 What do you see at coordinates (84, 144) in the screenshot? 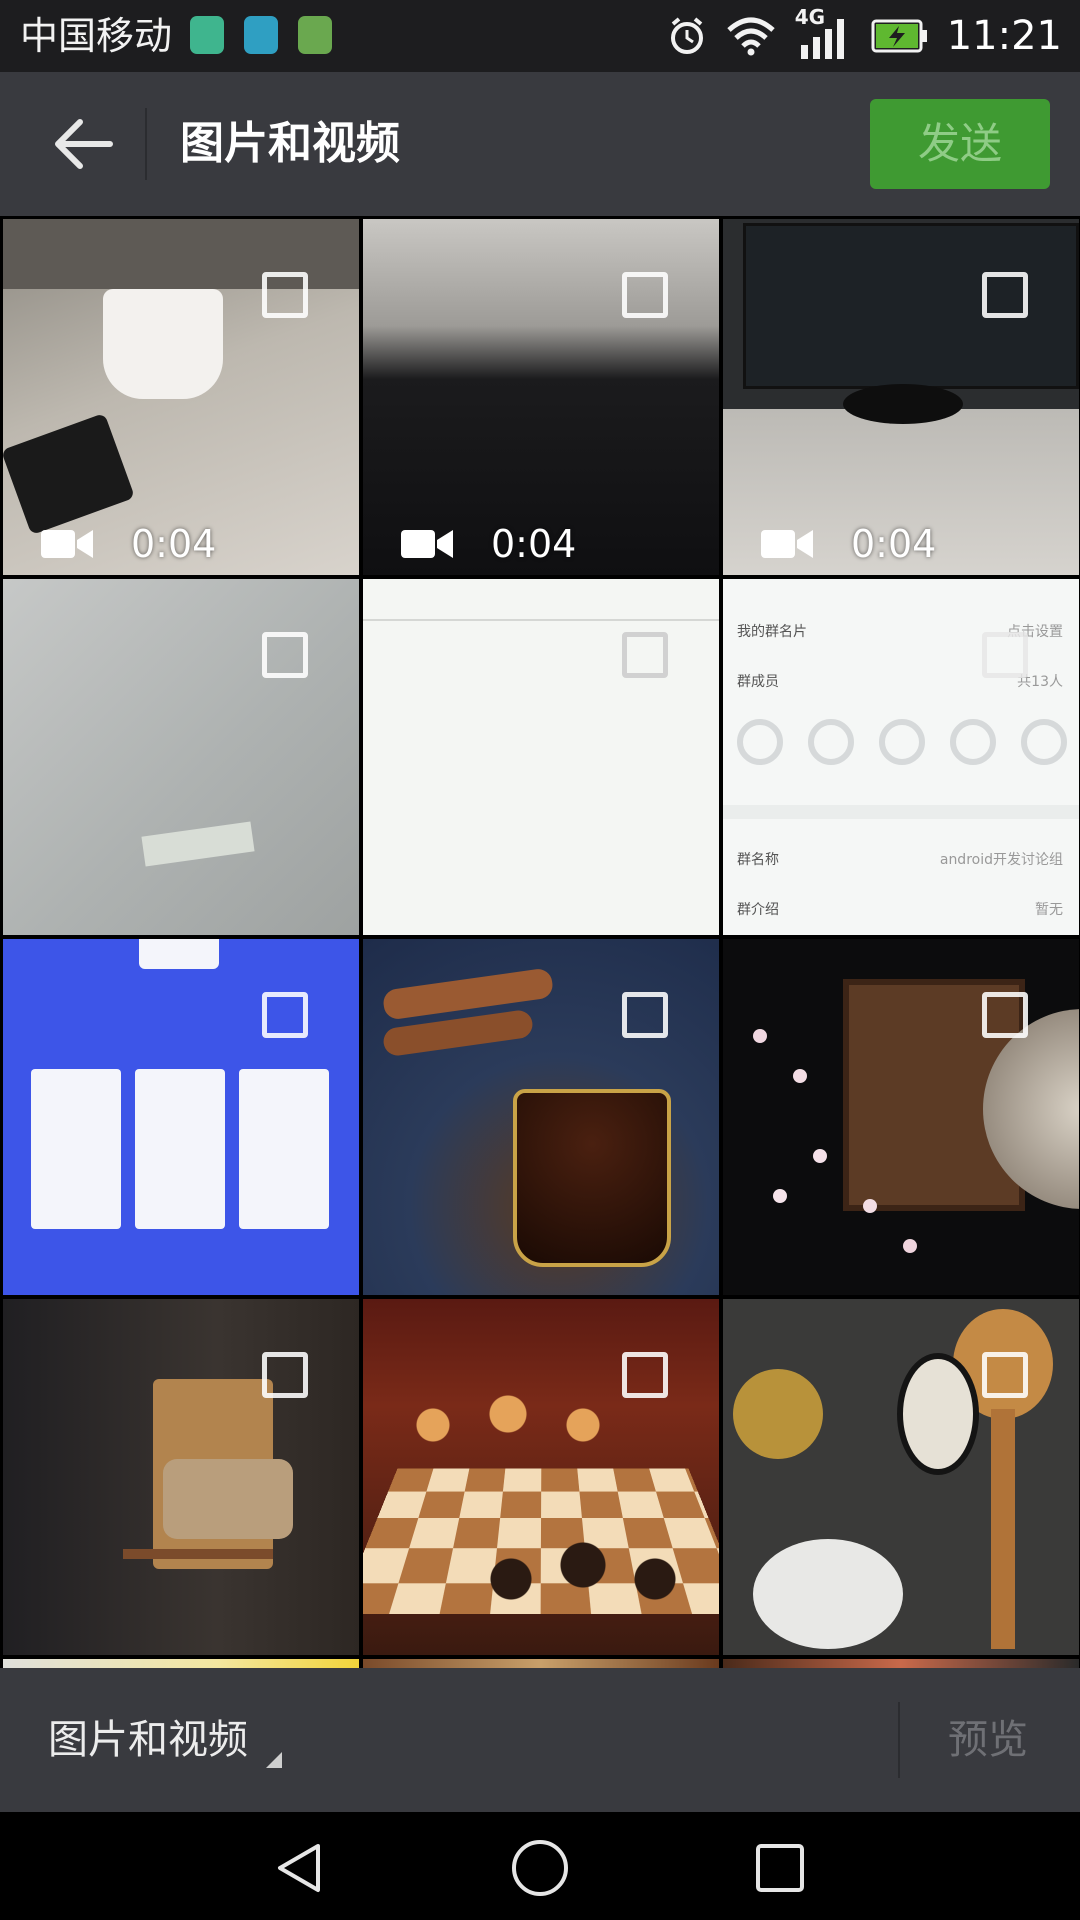
I see `back-arrow-icon` at bounding box center [84, 144].